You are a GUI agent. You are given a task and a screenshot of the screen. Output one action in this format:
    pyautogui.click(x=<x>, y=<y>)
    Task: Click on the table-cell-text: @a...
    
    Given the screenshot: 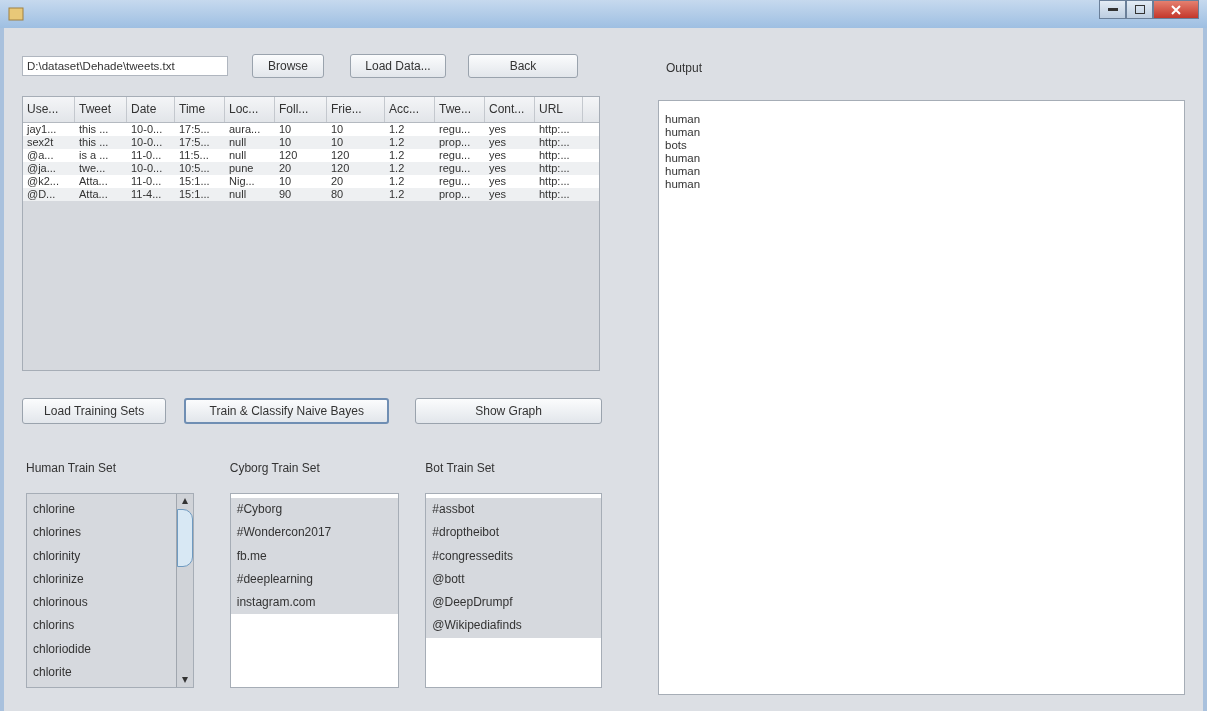 What is the action you would take?
    pyautogui.click(x=40, y=155)
    